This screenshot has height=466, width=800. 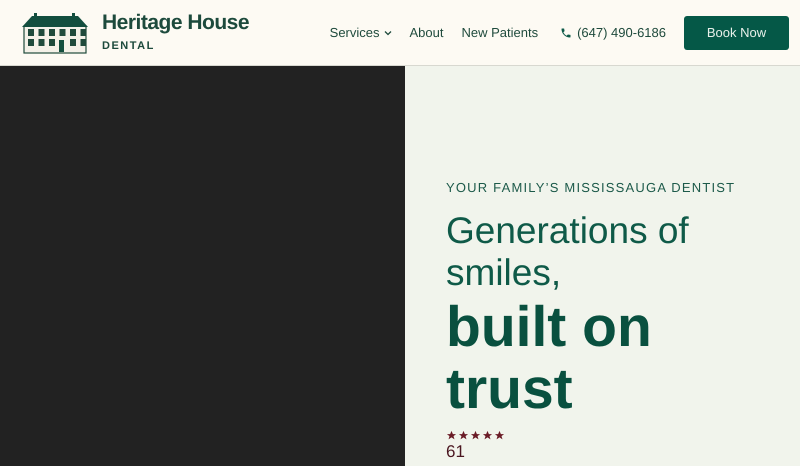 What do you see at coordinates (549, 358) in the screenshot?
I see `hero-title-bold: built on trust` at bounding box center [549, 358].